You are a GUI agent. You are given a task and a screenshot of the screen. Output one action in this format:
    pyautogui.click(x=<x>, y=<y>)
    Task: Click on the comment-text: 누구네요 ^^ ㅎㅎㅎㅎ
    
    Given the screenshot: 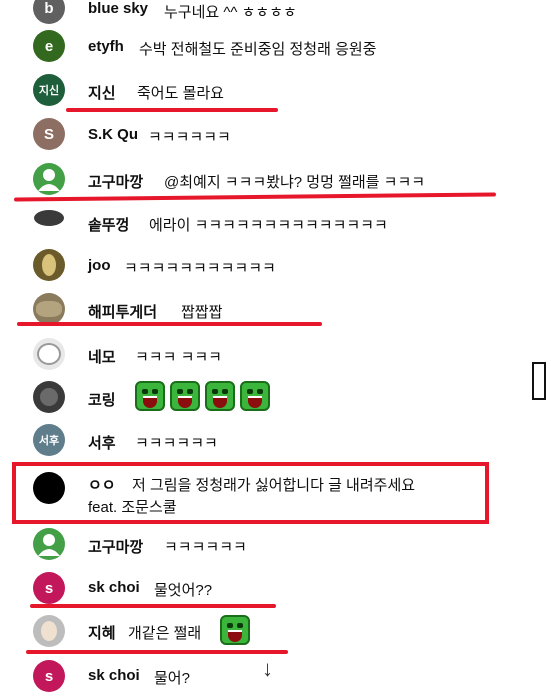 What is the action you would take?
    pyautogui.click(x=230, y=12)
    